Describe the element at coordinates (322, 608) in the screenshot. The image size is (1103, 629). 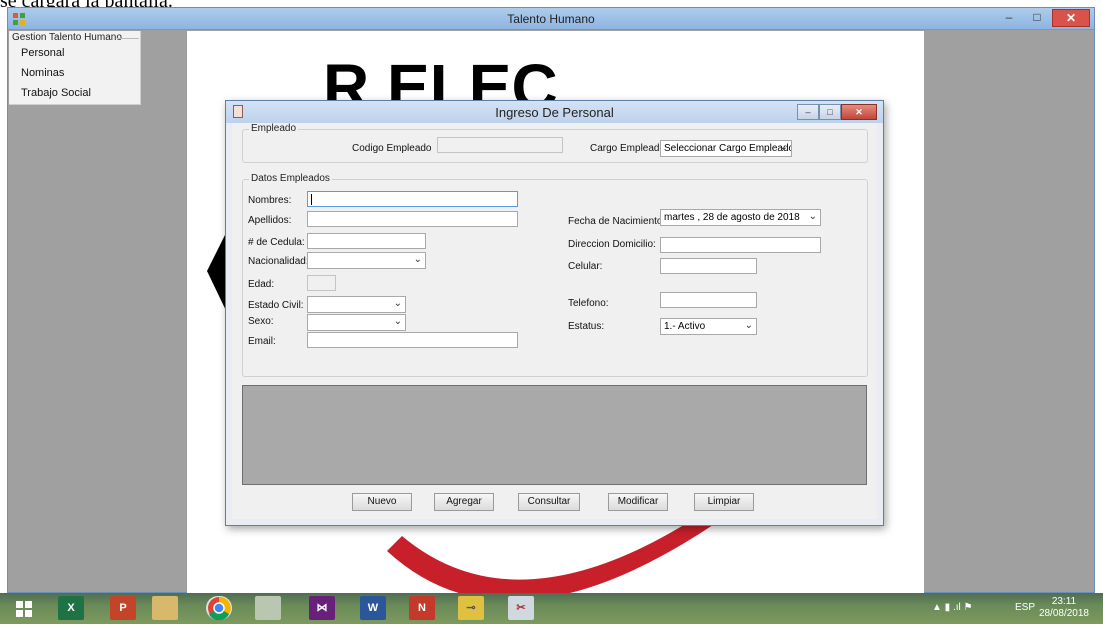
I see `visual-studio-icon: ⋈` at that location.